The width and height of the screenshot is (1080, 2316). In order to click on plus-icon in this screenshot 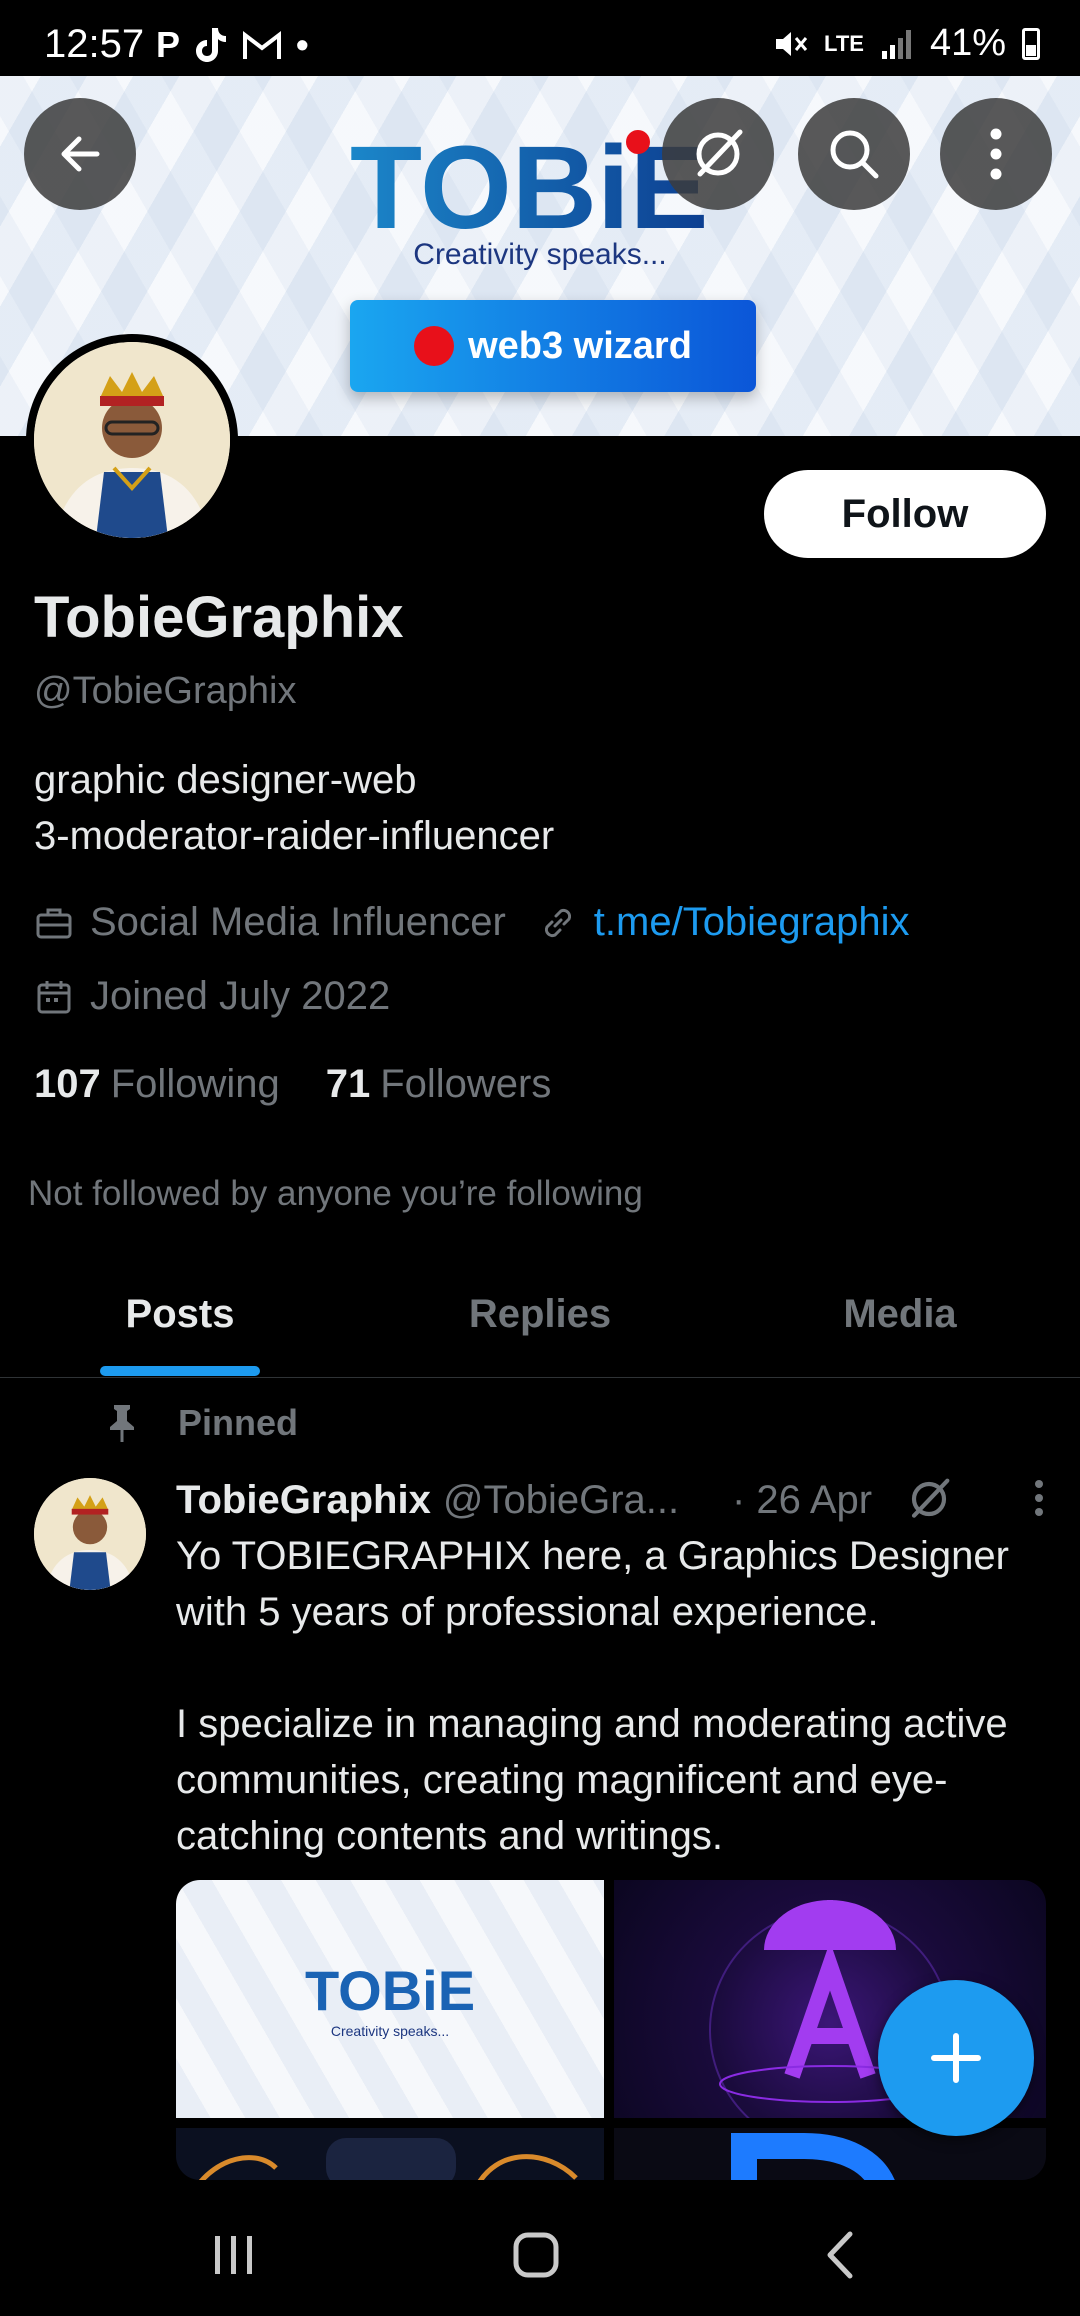, I will do `click(956, 2058)`.